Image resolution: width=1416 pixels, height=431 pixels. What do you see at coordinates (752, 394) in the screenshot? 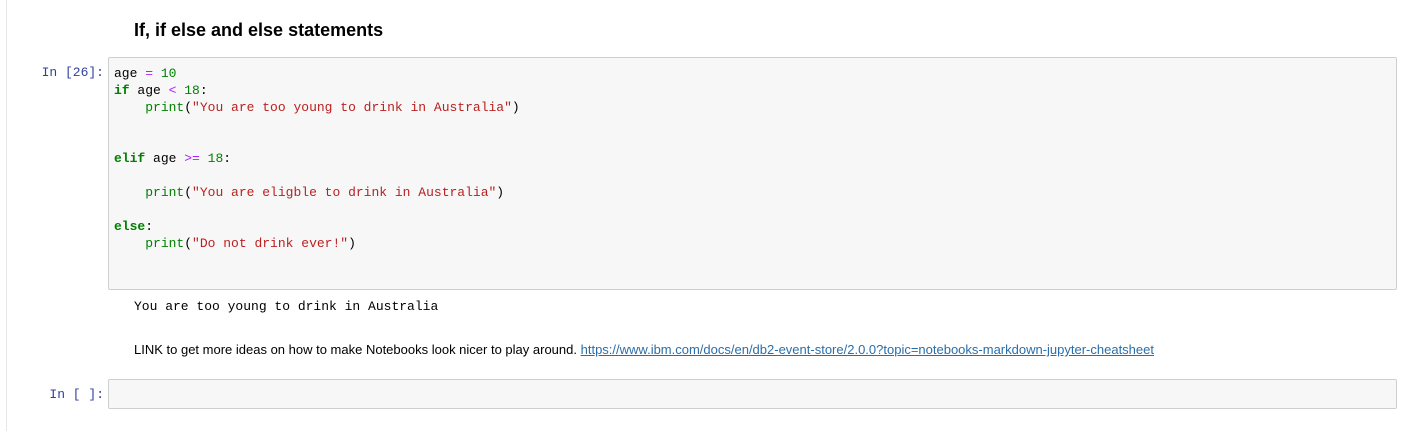
I see `empty-code-cell` at bounding box center [752, 394].